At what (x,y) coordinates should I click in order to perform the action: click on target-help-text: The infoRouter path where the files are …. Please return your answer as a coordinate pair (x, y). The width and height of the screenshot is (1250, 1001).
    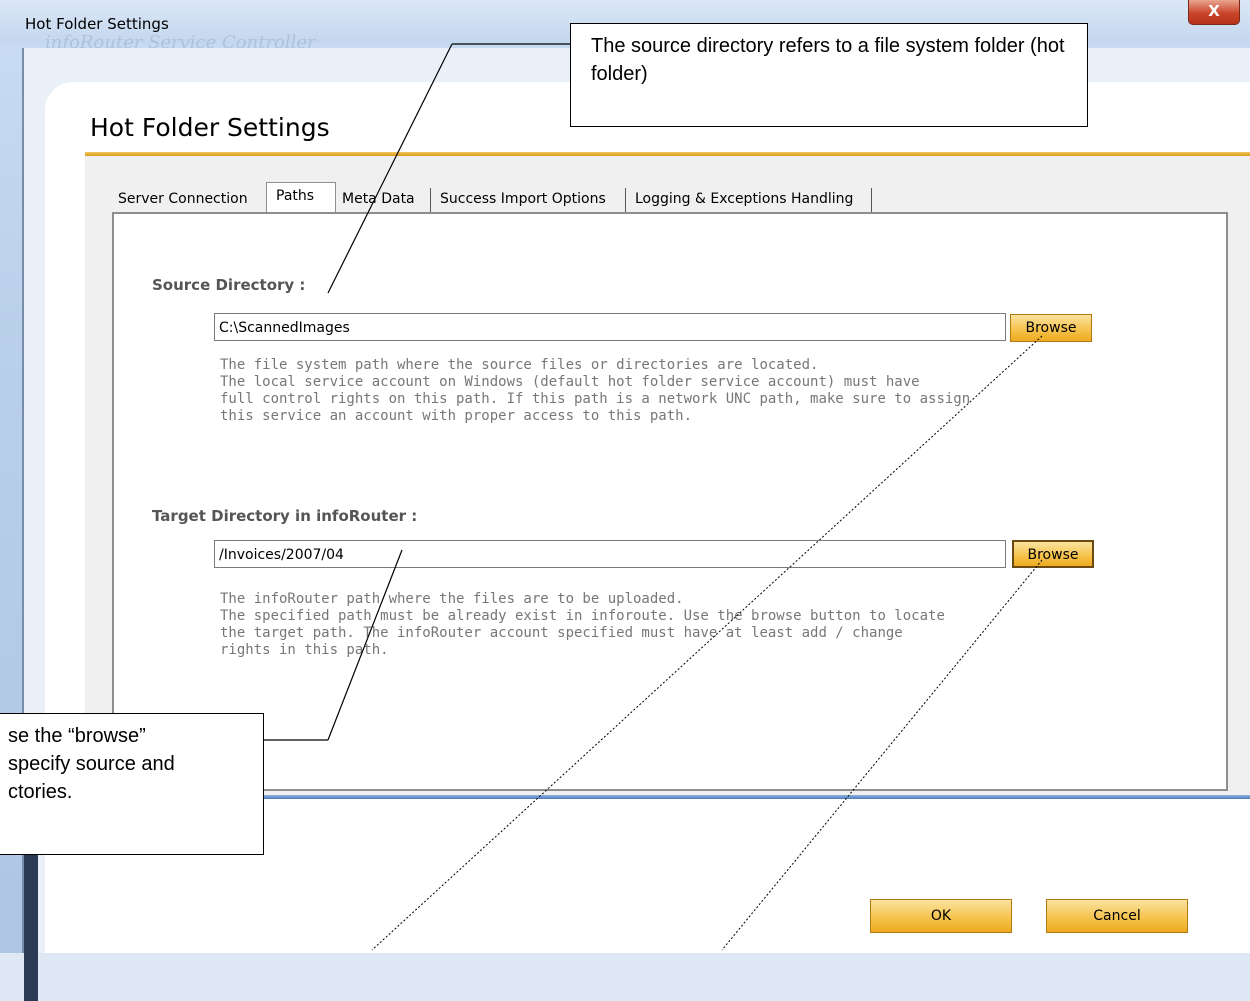
    Looking at the image, I should click on (582, 624).